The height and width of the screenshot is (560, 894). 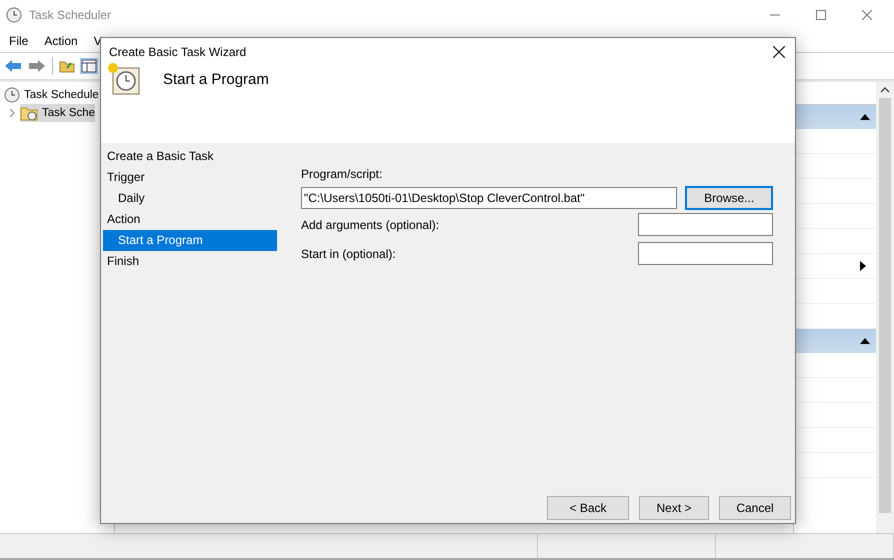 What do you see at coordinates (190, 156) in the screenshot?
I see `wizard-step: Create a Basic Task` at bounding box center [190, 156].